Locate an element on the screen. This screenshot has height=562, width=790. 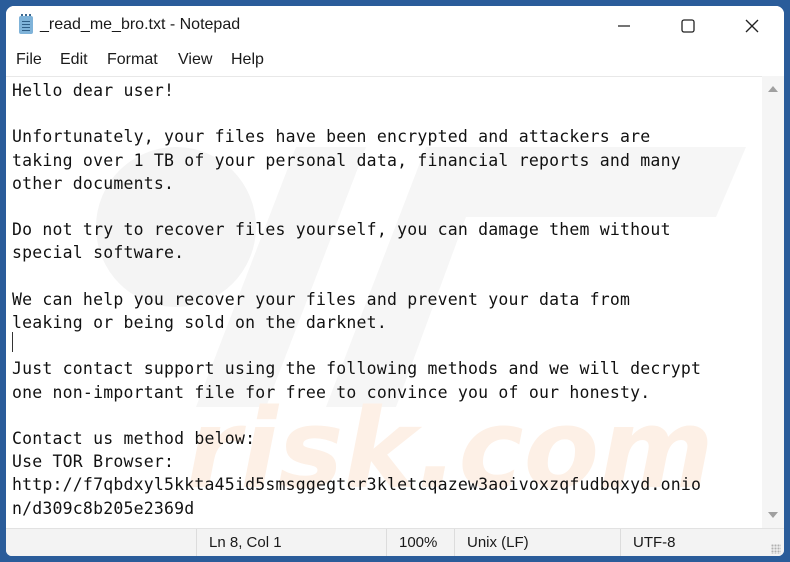
minimize-button is located at coordinates (624, 26).